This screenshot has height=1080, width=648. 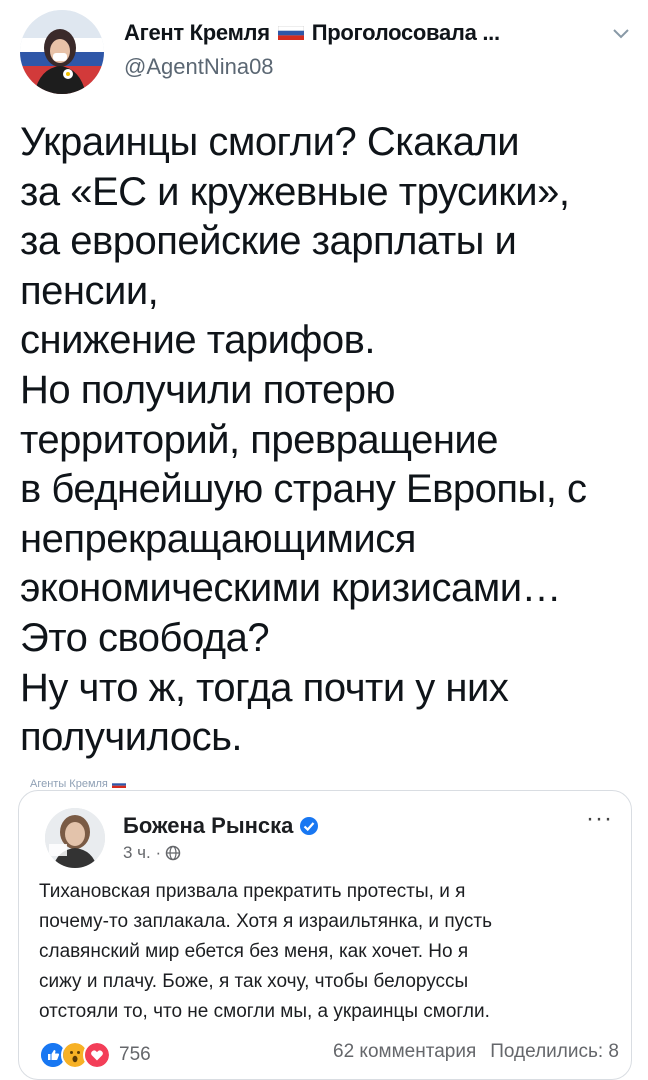 I want to click on reactions-count: 756, so click(x=135, y=1054).